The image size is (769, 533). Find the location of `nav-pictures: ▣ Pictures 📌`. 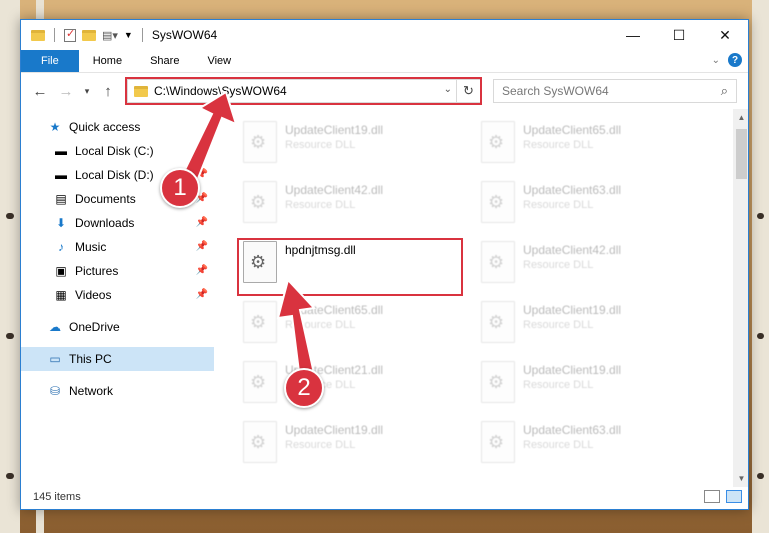

nav-pictures: ▣ Pictures 📌 is located at coordinates (117, 271).